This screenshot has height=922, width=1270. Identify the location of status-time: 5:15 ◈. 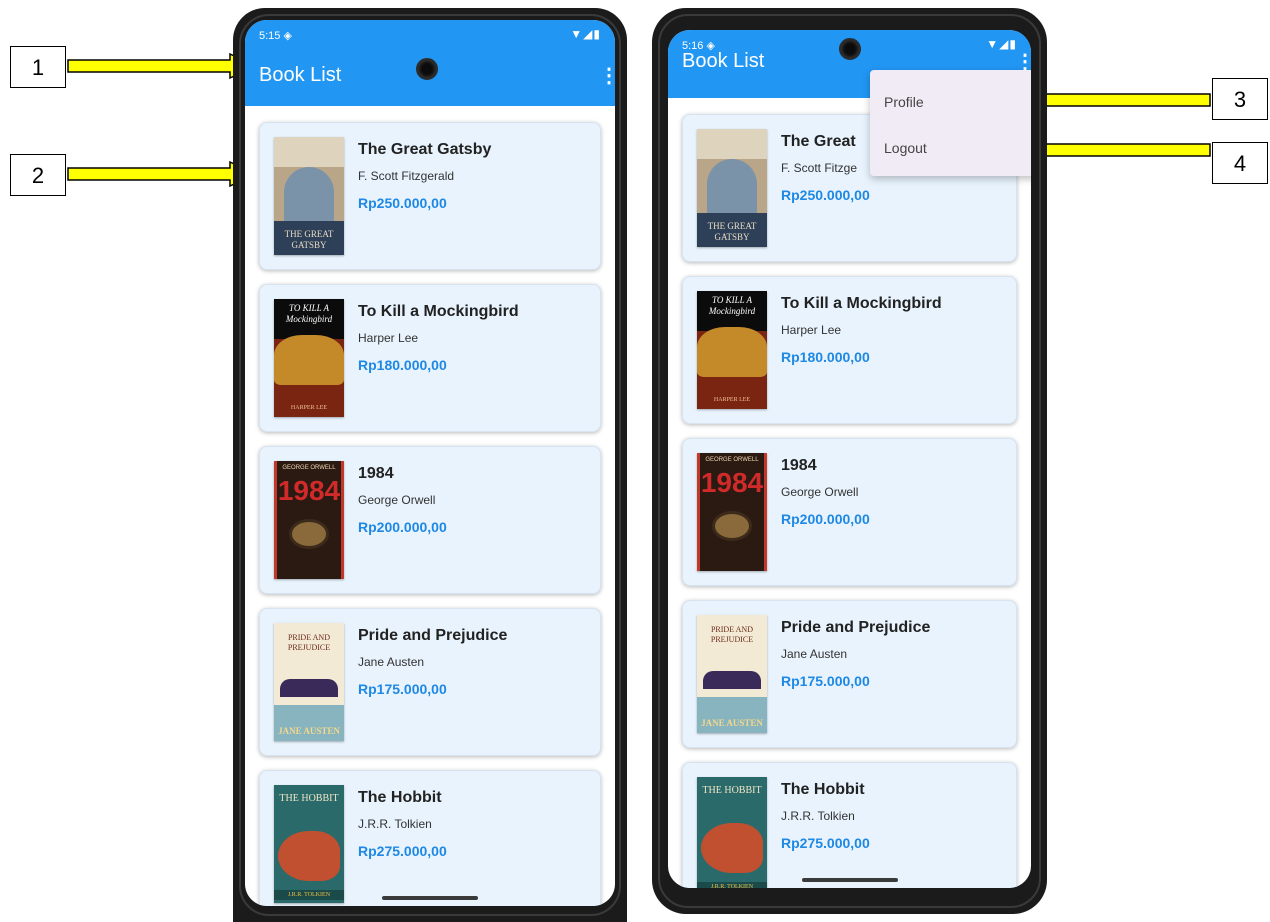
(275, 36).